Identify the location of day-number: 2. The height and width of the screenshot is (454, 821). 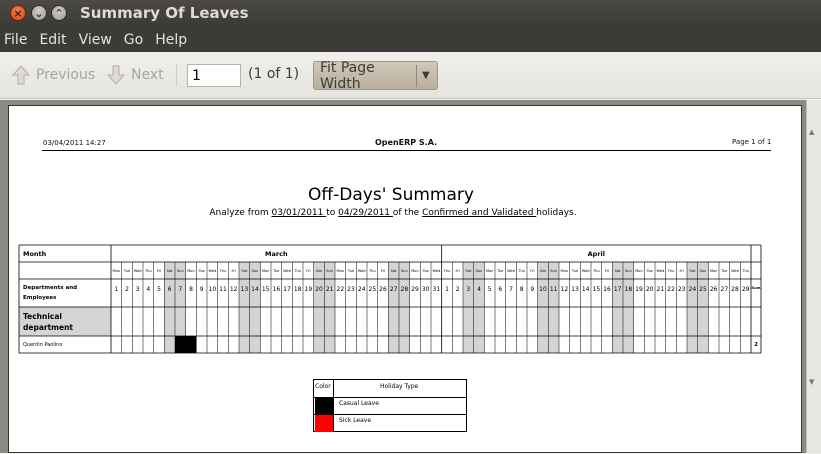
(127, 289).